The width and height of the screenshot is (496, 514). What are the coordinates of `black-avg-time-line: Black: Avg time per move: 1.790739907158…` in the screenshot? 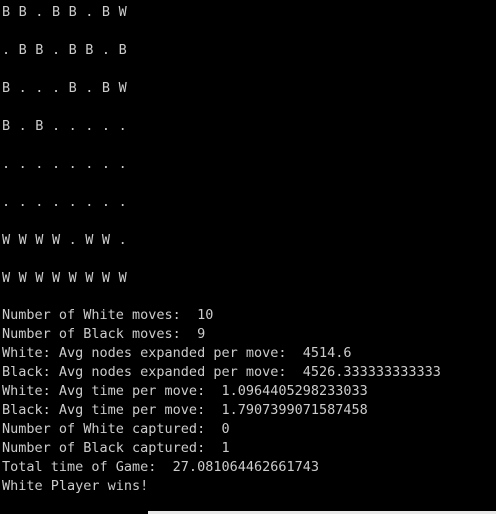 It's located at (185, 410).